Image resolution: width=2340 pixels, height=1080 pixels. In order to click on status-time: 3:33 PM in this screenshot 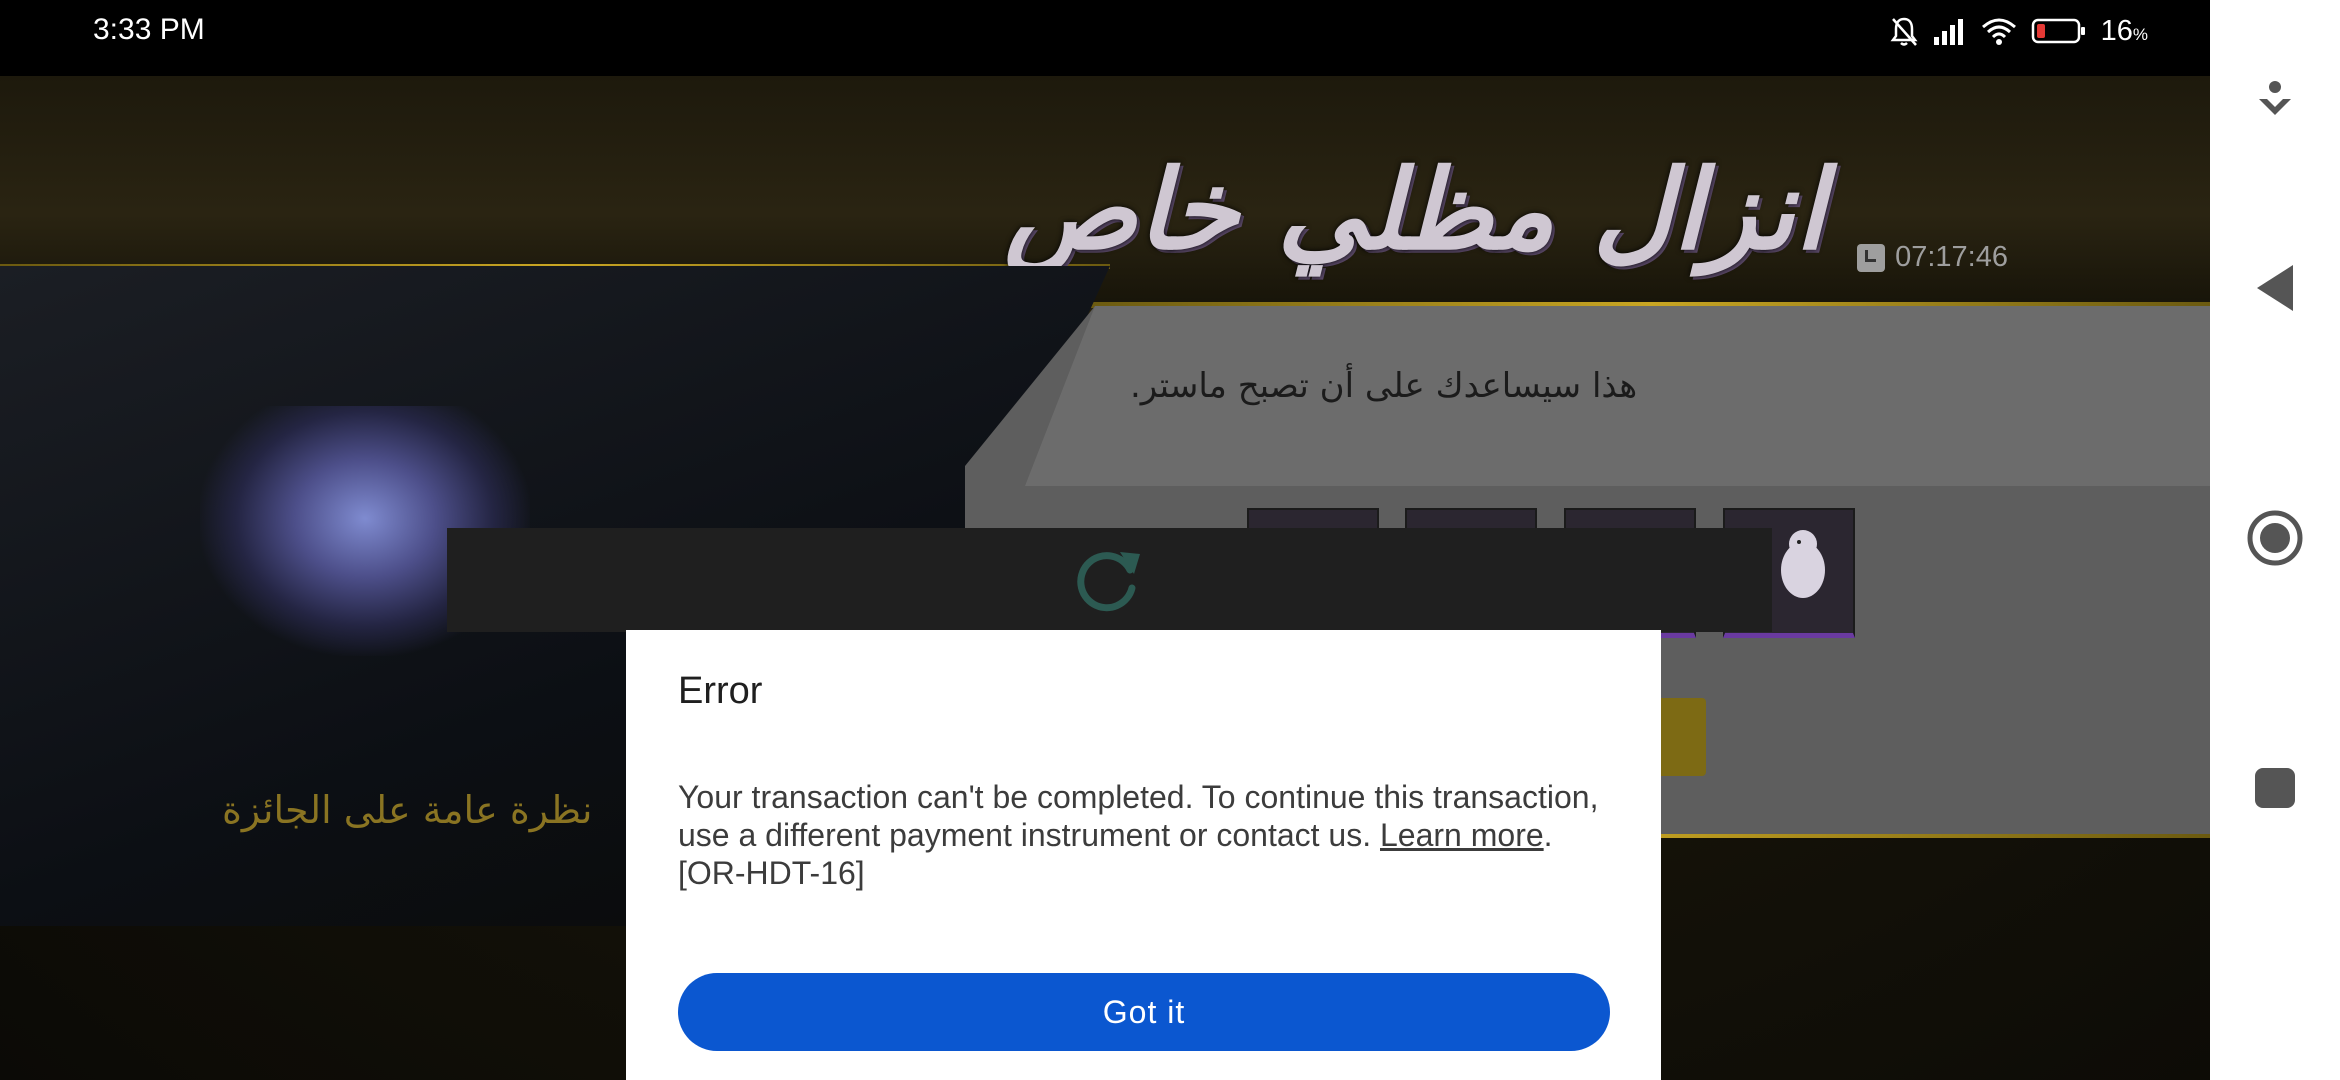, I will do `click(149, 29)`.